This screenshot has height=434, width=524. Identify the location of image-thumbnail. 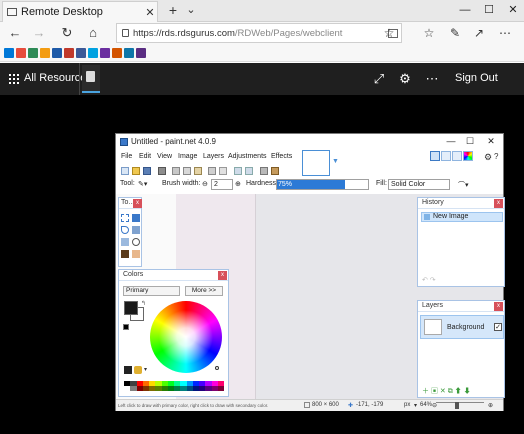
(316, 163).